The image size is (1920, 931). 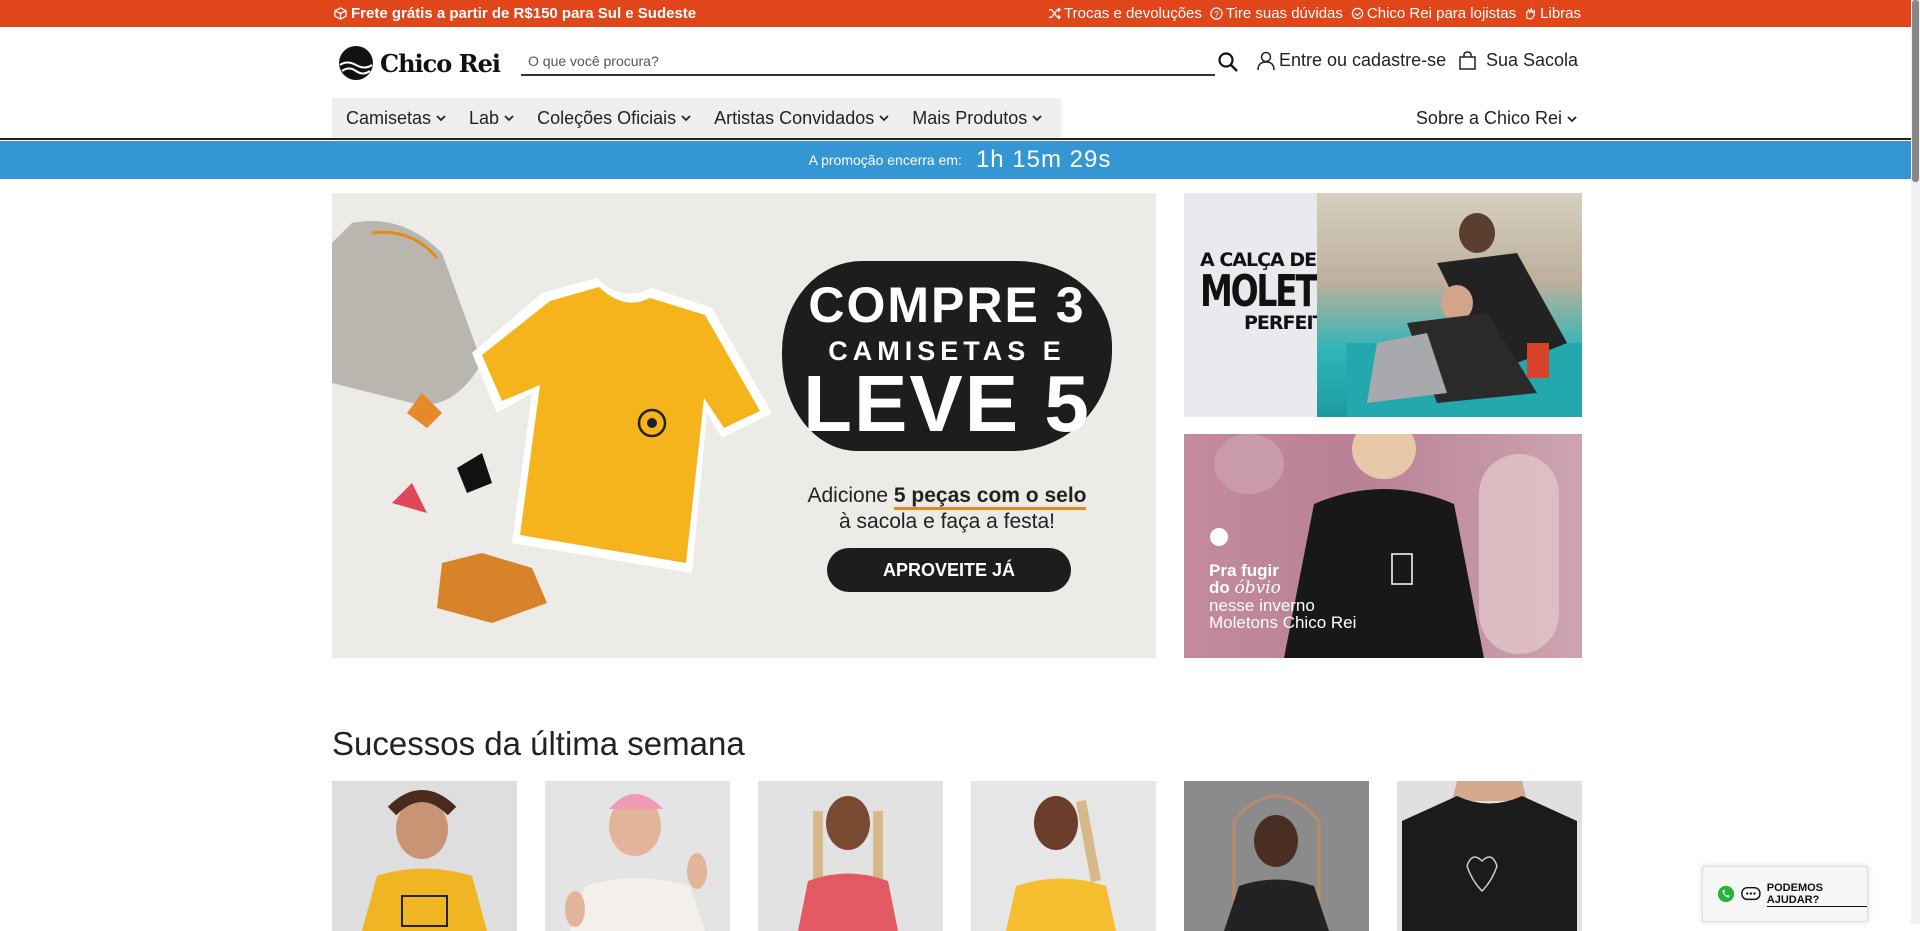 I want to click on scrollbar-thumb, so click(x=1915, y=91).